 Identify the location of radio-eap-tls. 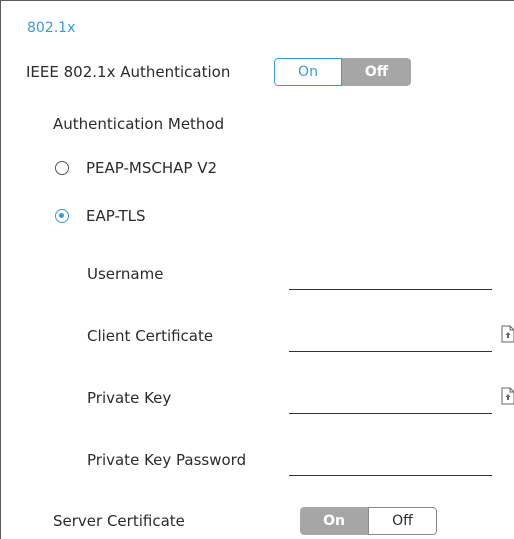
(62, 216).